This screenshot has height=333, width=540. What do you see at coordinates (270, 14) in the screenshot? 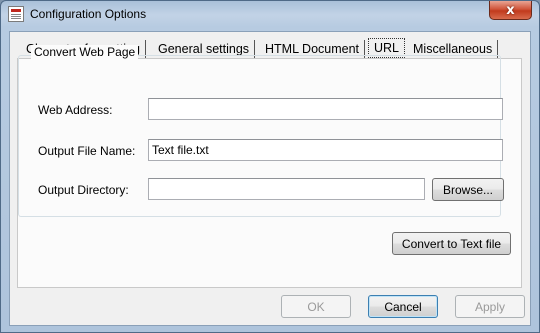
I see `title-bar: Configuration Options x` at bounding box center [270, 14].